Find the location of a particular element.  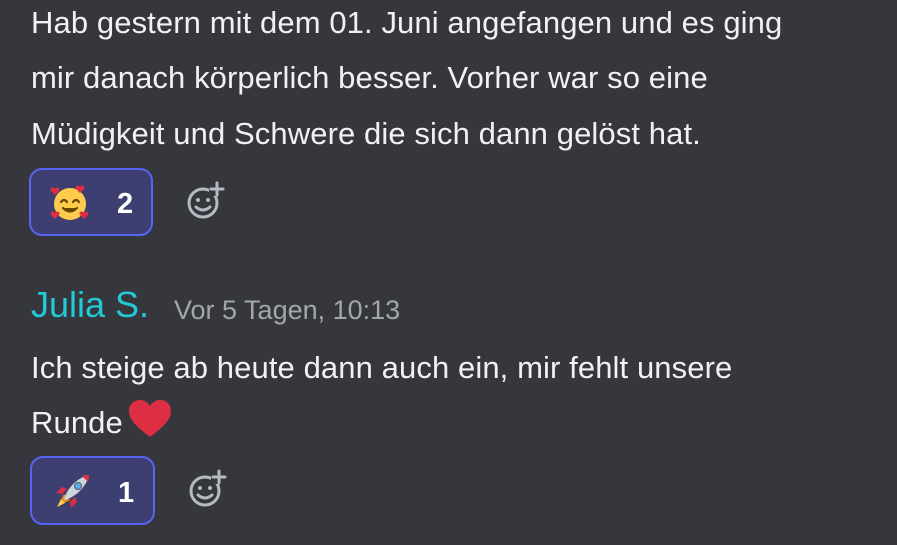

reaction-count: 1 is located at coordinates (126, 493).